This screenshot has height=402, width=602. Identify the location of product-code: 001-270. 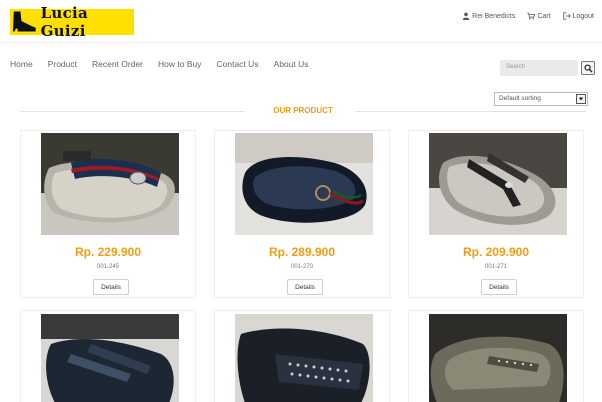
(302, 267).